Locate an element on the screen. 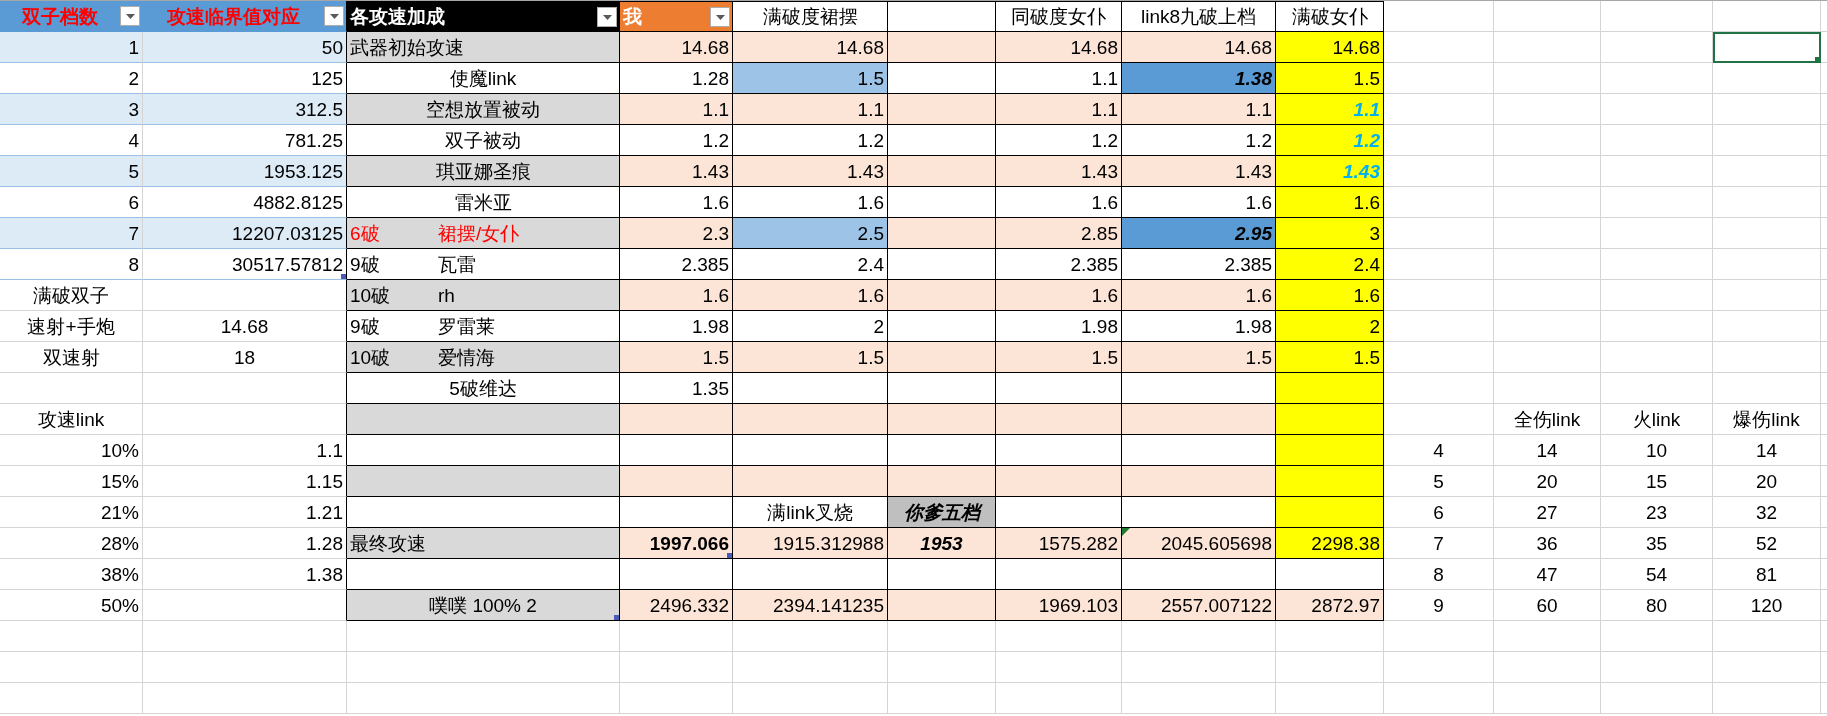 The width and height of the screenshot is (1827, 716). table-cell: 38% is located at coordinates (71, 574).